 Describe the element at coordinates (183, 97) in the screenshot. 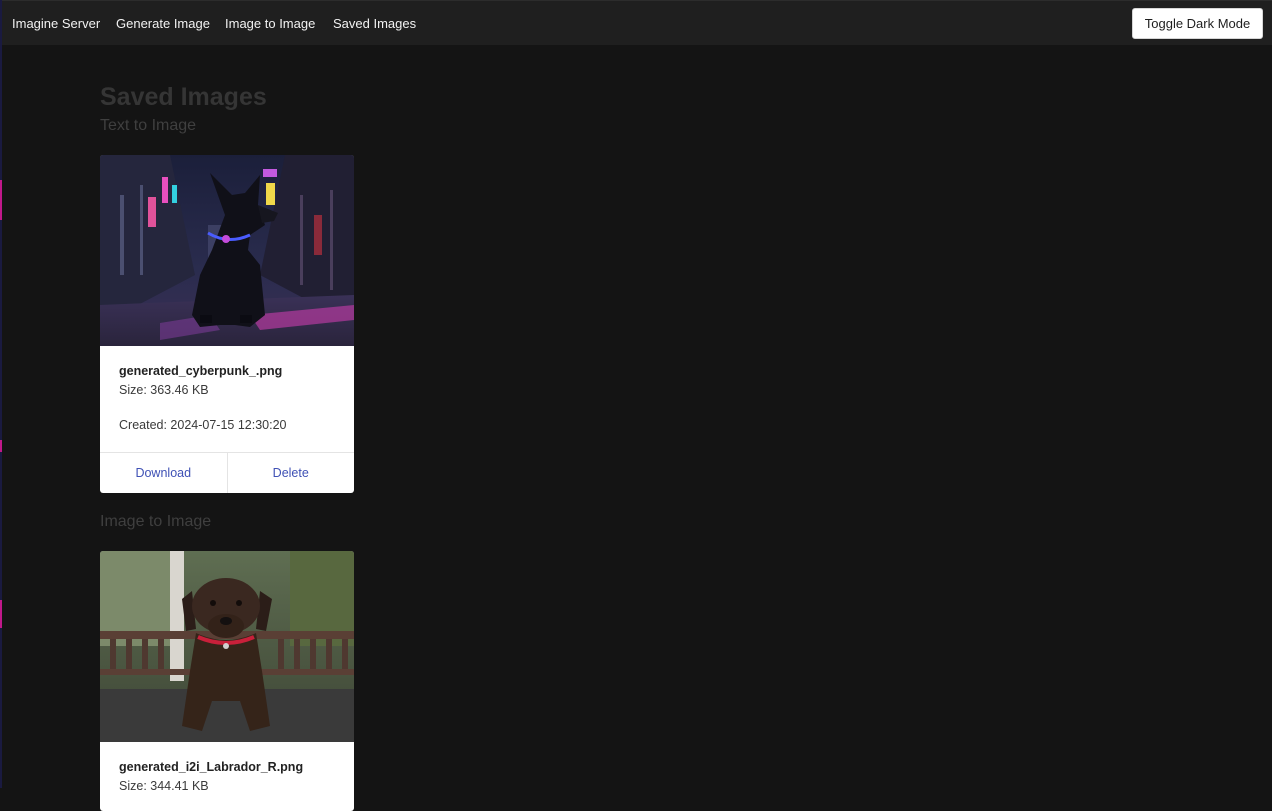

I see `page-title: Saved Images` at that location.